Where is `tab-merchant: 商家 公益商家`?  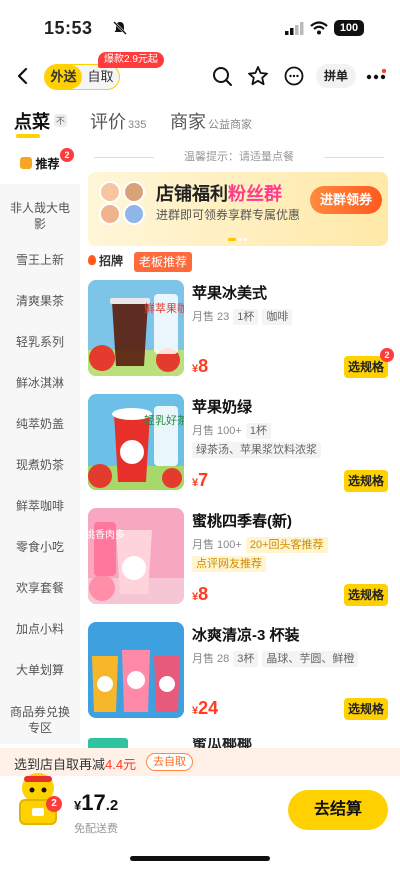 tab-merchant: 商家 公益商家 is located at coordinates (211, 121).